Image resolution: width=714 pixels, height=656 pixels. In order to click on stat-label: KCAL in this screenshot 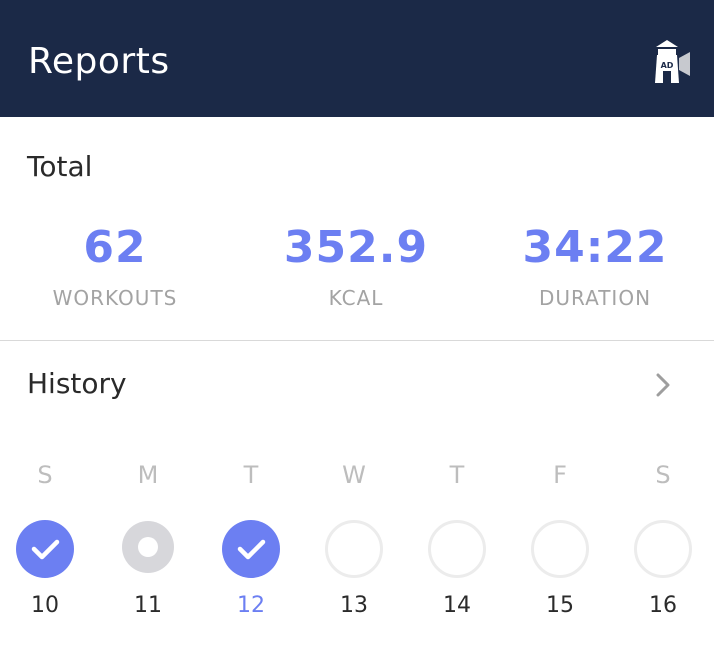, I will do `click(356, 298)`.